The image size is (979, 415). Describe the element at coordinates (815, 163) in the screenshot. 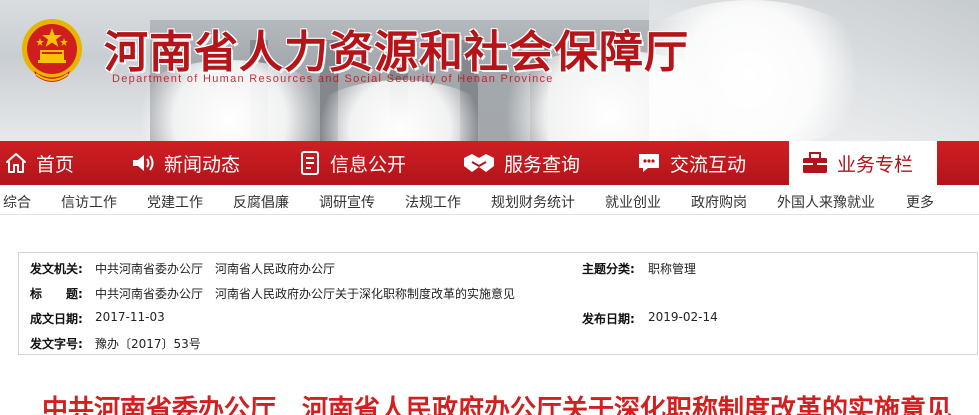

I see `briefcase-icon` at that location.